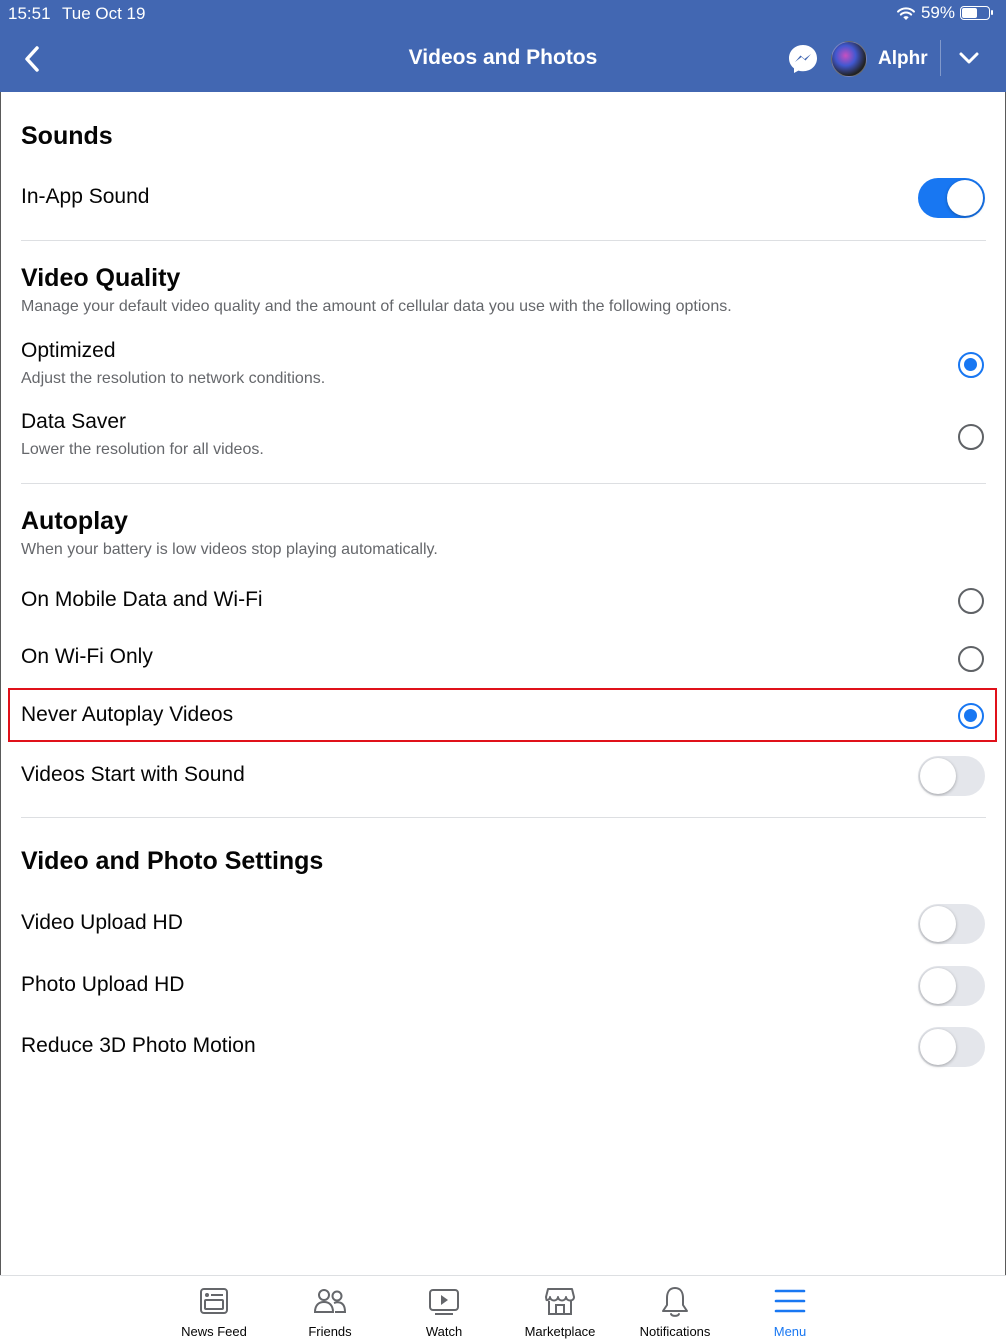  What do you see at coordinates (104, 13) in the screenshot?
I see `status-date: Tue Oct 19` at bounding box center [104, 13].